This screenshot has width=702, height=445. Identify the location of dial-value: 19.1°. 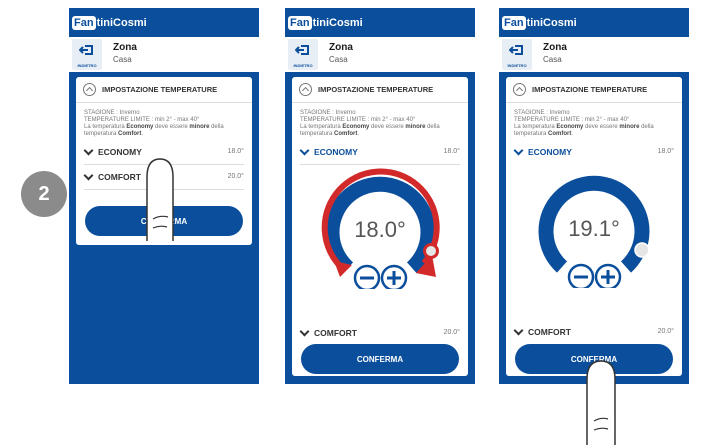
(594, 228).